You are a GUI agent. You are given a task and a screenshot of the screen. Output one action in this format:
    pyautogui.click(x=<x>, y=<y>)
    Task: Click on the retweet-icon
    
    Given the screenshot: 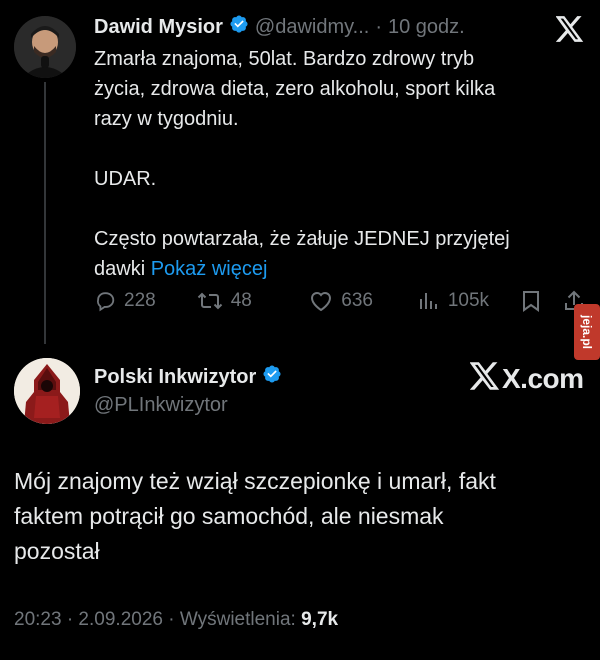 What is the action you would take?
    pyautogui.click(x=210, y=301)
    